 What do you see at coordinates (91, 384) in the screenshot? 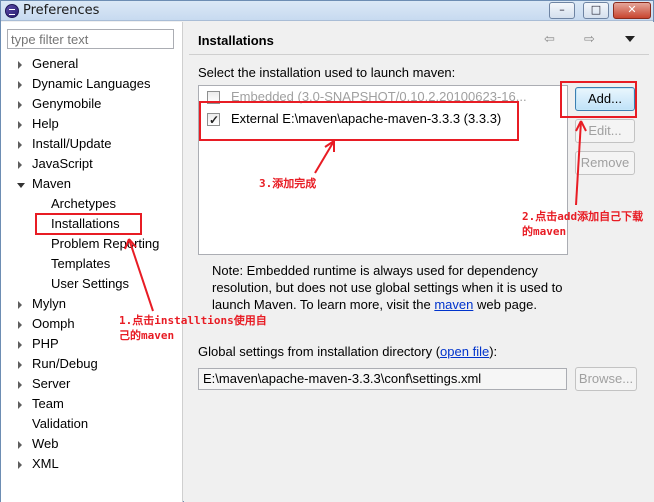
I see `tree-item-server: Server` at bounding box center [91, 384].